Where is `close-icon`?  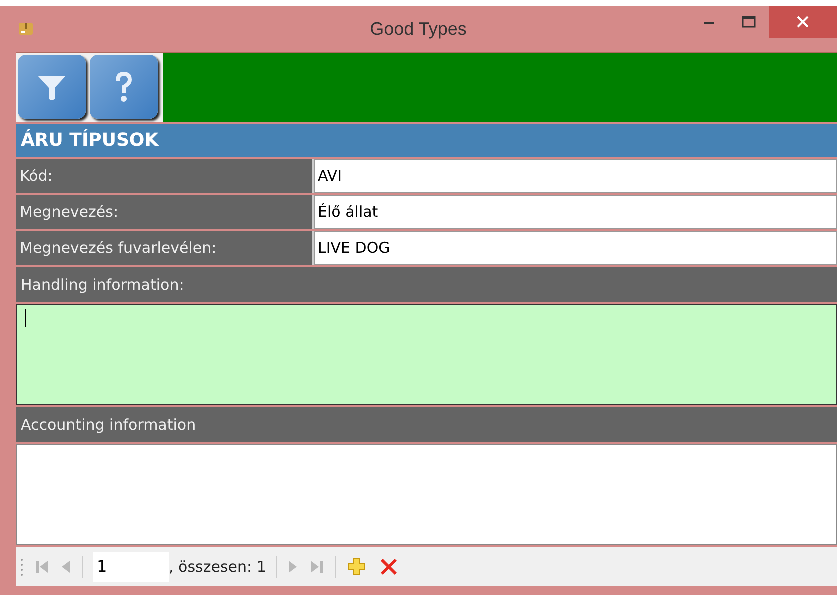
close-icon is located at coordinates (803, 22).